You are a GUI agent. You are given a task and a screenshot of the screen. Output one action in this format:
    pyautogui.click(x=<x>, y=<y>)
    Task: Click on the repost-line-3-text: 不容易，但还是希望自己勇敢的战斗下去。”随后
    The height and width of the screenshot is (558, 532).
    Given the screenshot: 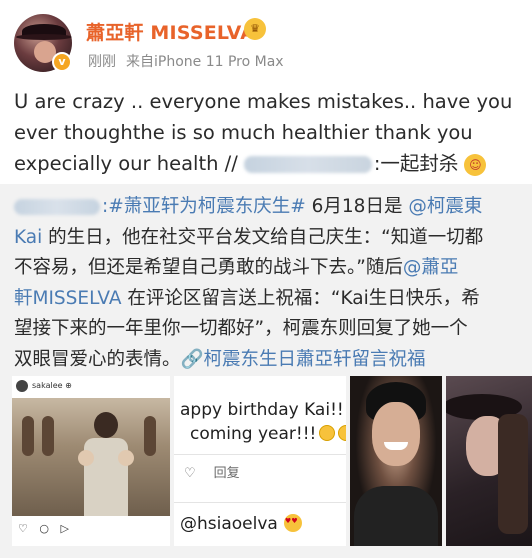 What is the action you would take?
    pyautogui.click(x=208, y=267)
    